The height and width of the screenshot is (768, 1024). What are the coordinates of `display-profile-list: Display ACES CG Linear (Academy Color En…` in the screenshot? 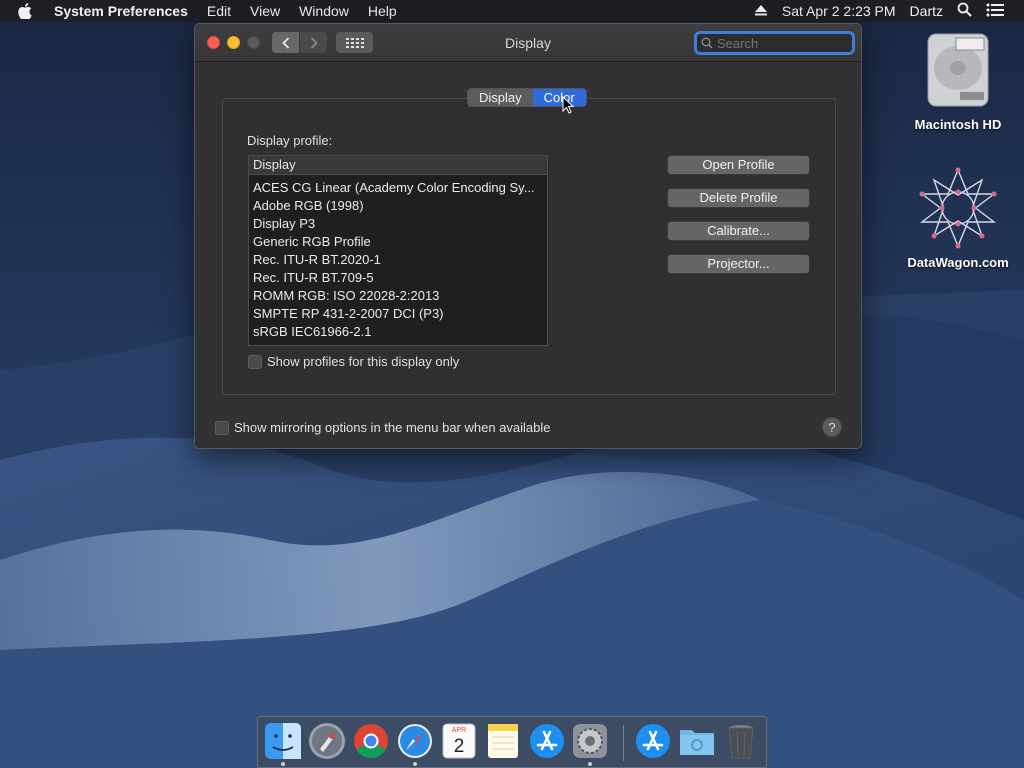 It's located at (398, 250).